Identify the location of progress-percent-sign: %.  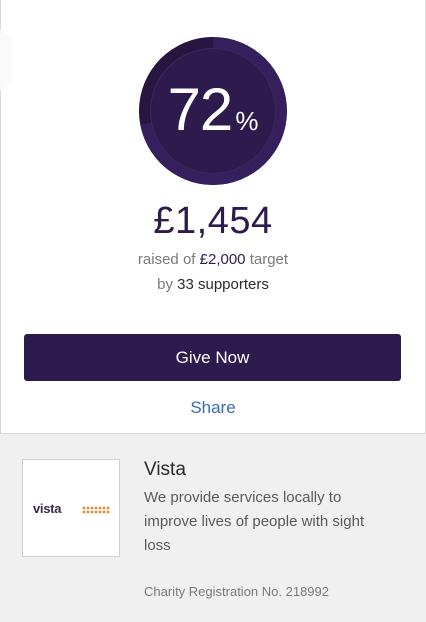
(247, 121).